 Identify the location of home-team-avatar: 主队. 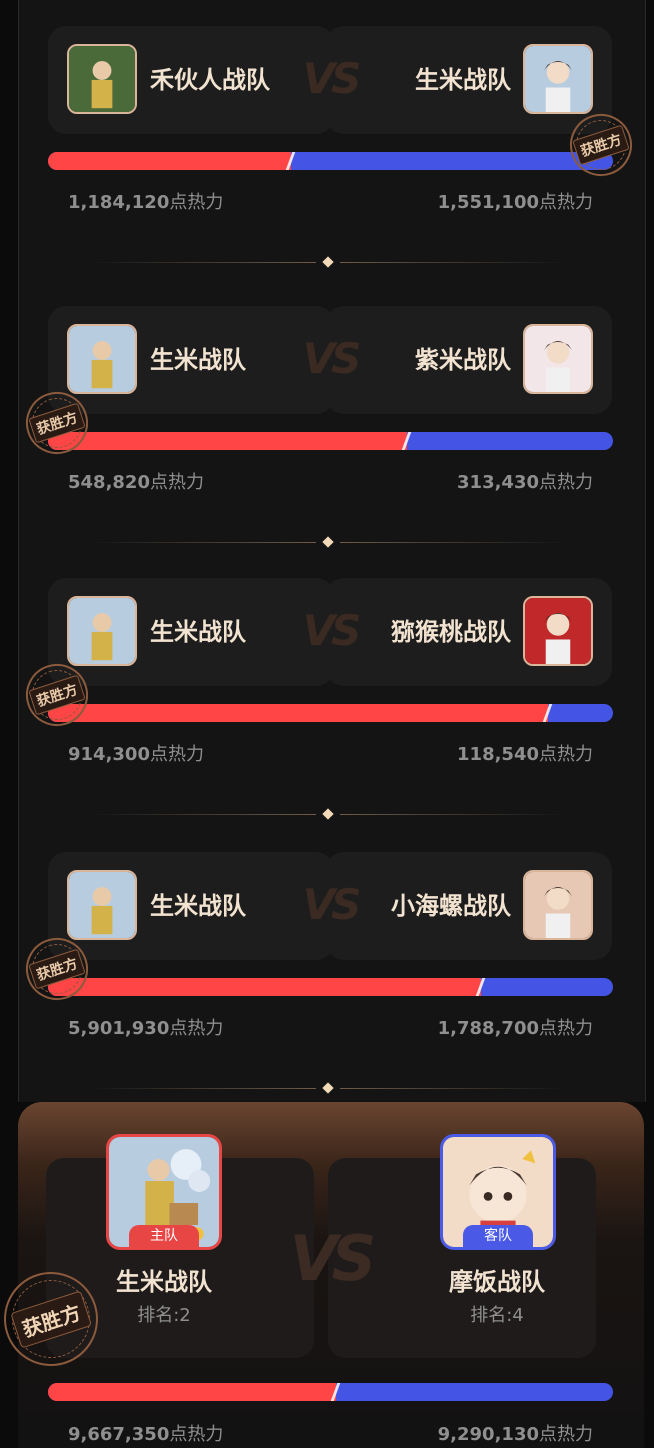
(164, 1192).